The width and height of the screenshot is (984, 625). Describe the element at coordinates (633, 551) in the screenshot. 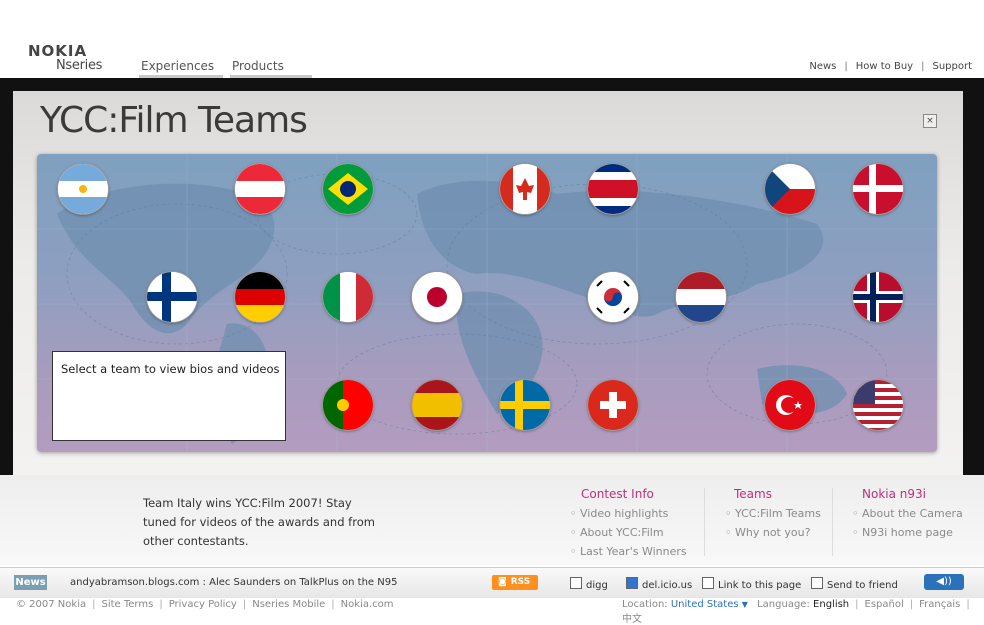

I see `link-label: Last Year's Winners` at that location.